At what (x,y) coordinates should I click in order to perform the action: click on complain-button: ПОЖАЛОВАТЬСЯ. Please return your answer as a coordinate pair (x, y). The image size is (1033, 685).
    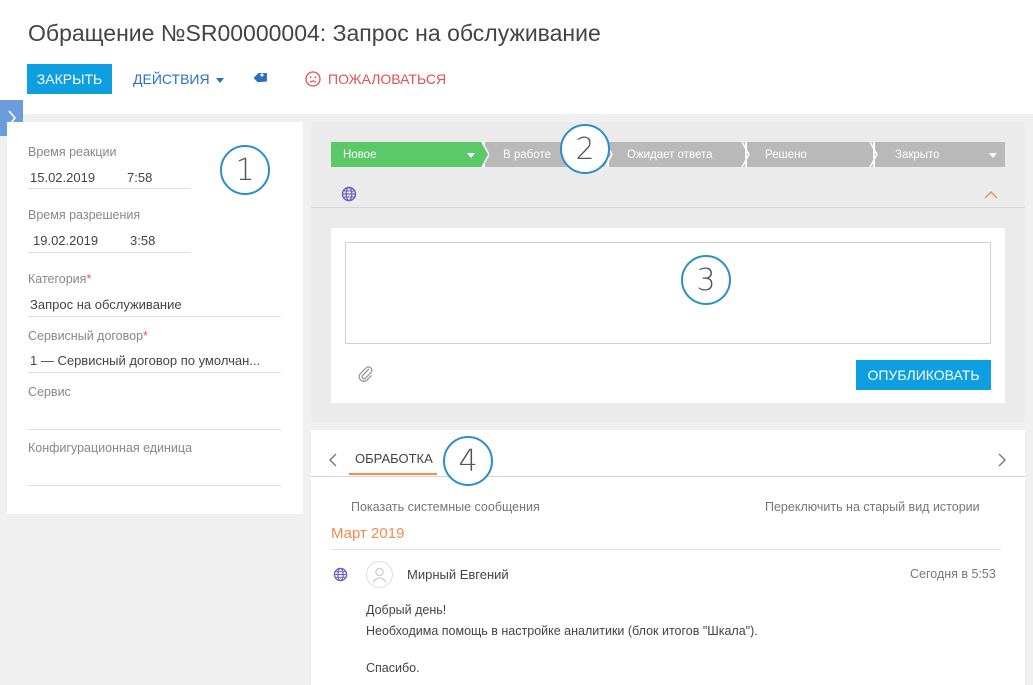
    Looking at the image, I should click on (375, 79).